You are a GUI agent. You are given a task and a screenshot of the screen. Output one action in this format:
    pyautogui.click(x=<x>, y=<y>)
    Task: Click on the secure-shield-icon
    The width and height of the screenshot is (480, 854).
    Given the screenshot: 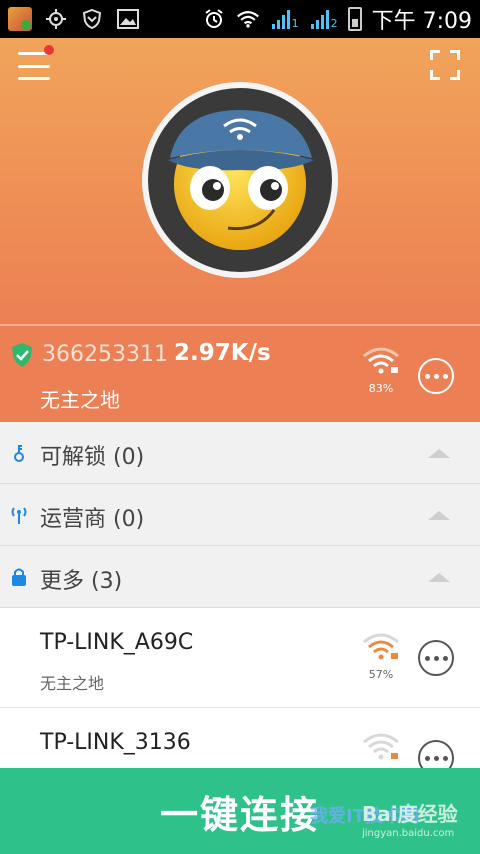 What is the action you would take?
    pyautogui.click(x=22, y=355)
    